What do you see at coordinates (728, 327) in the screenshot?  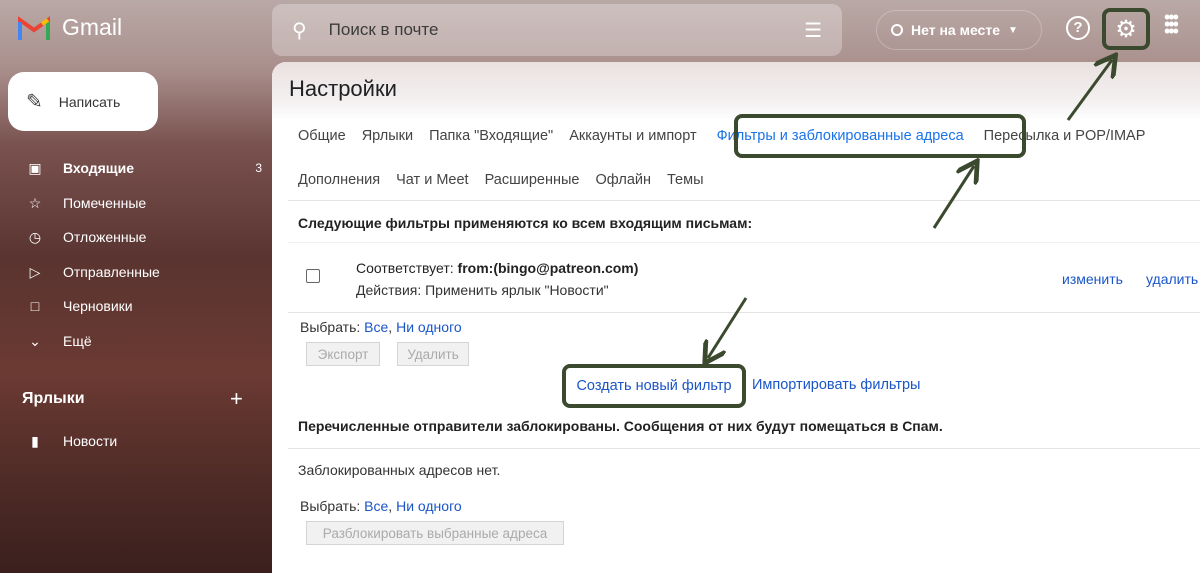 I see `arrow-to-create-filter` at bounding box center [728, 327].